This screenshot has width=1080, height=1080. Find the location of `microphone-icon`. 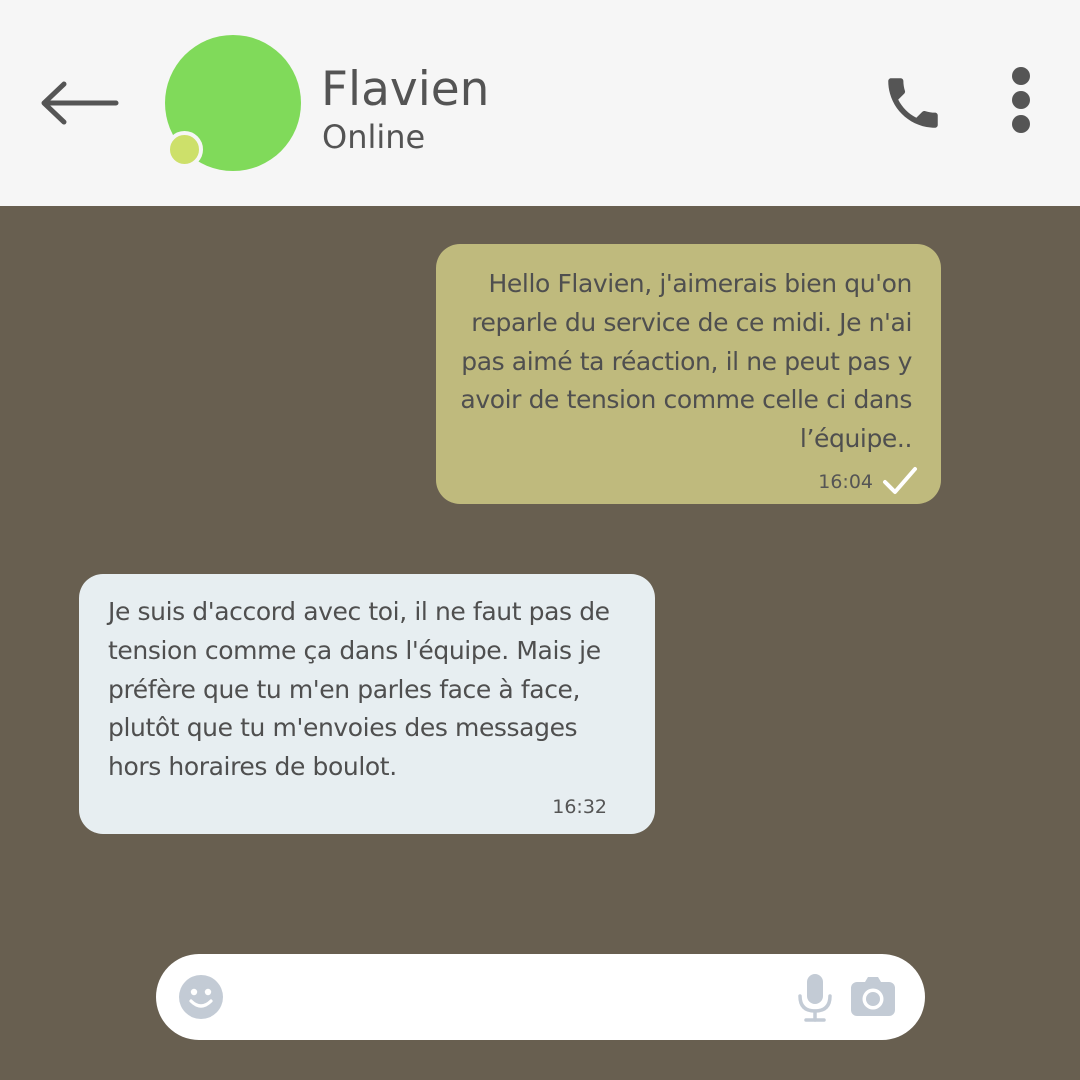

microphone-icon is located at coordinates (815, 998).